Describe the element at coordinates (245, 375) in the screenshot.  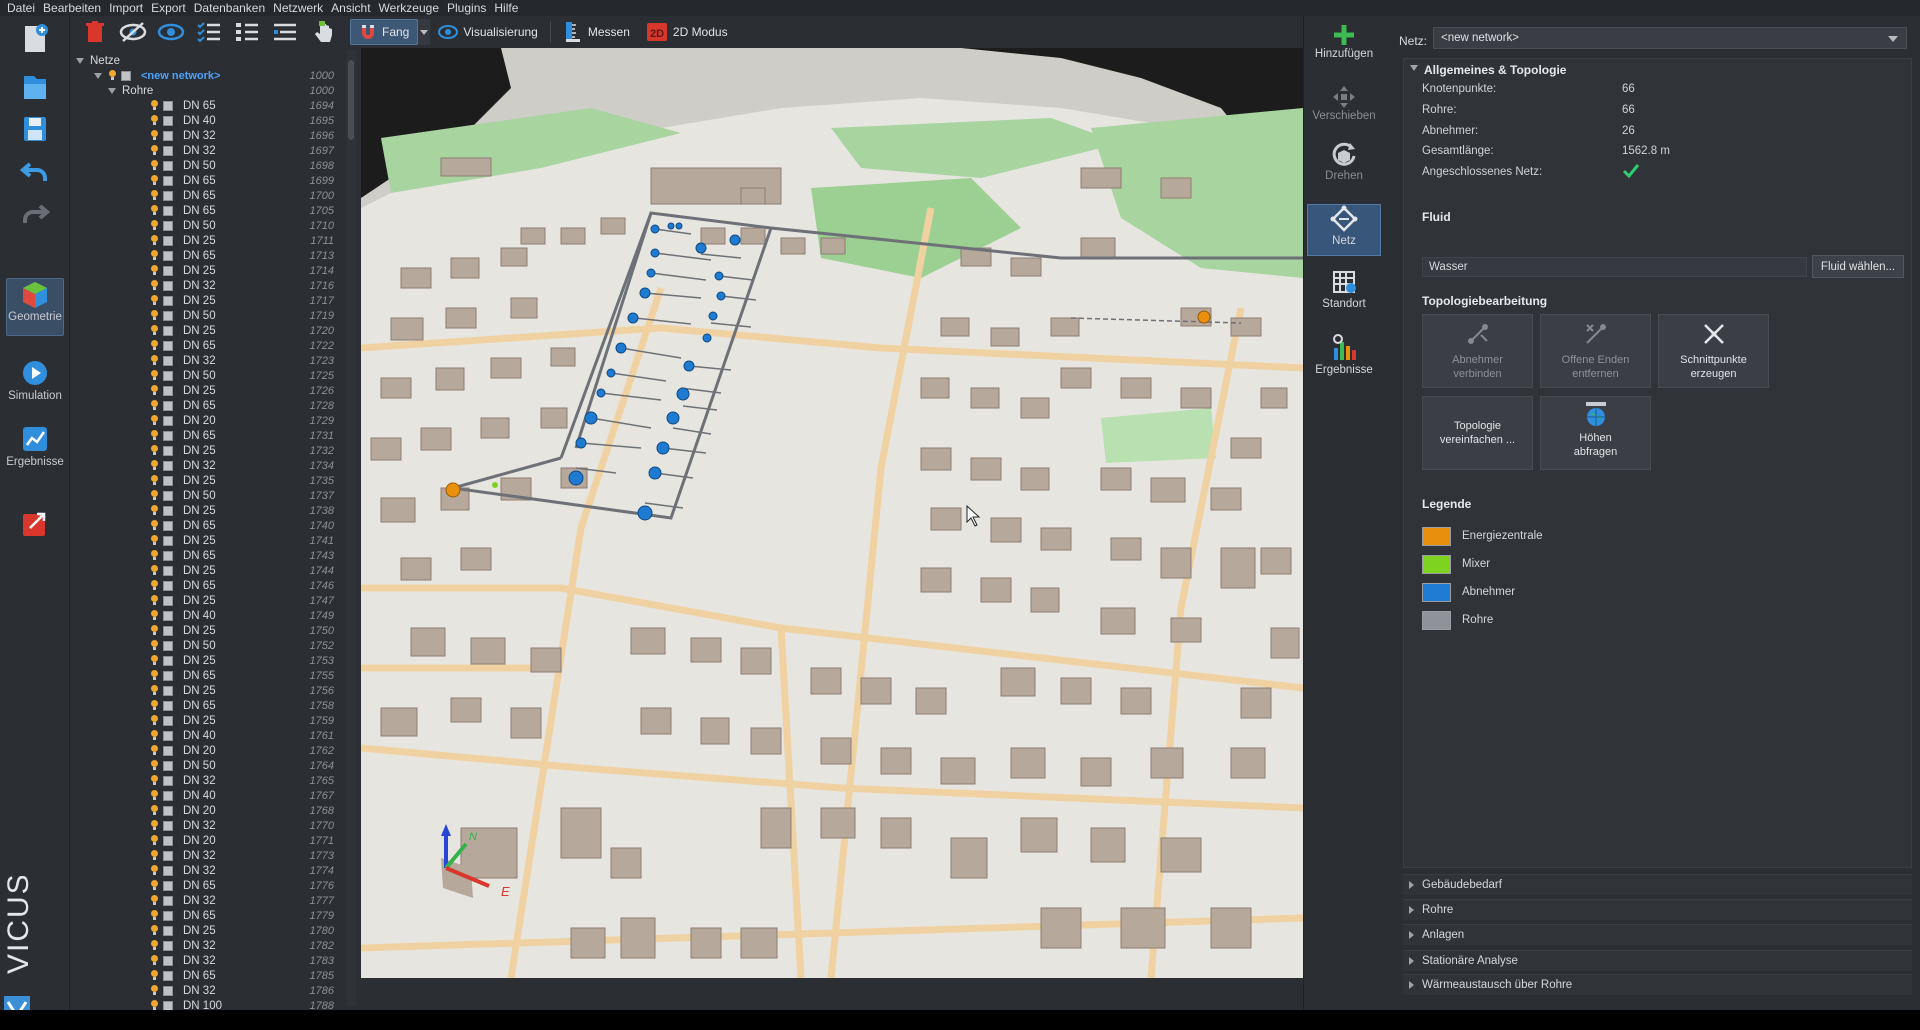
I see `tree-pipe-item: DN 50 1725` at that location.